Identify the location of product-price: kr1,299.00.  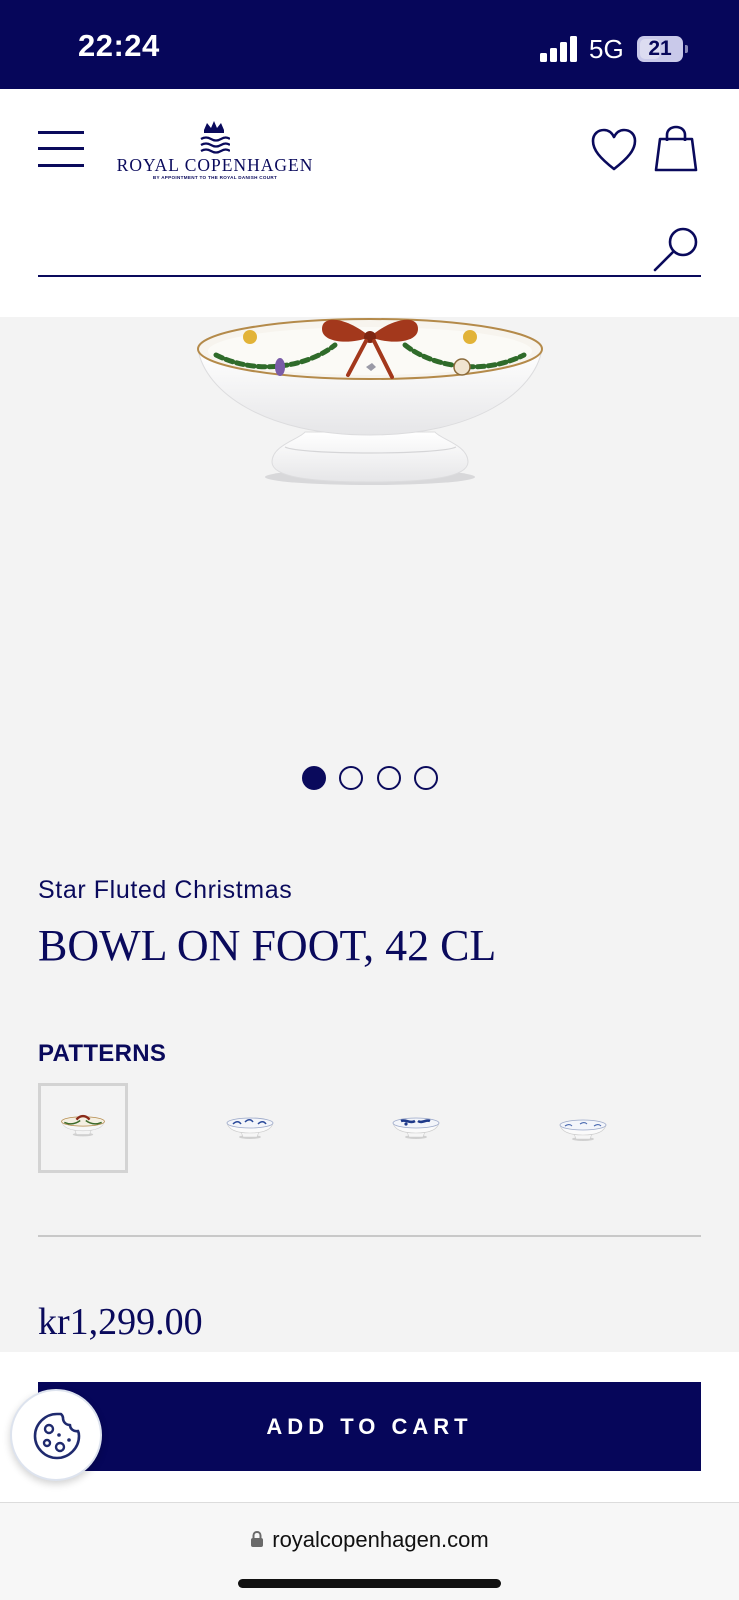
(120, 1322).